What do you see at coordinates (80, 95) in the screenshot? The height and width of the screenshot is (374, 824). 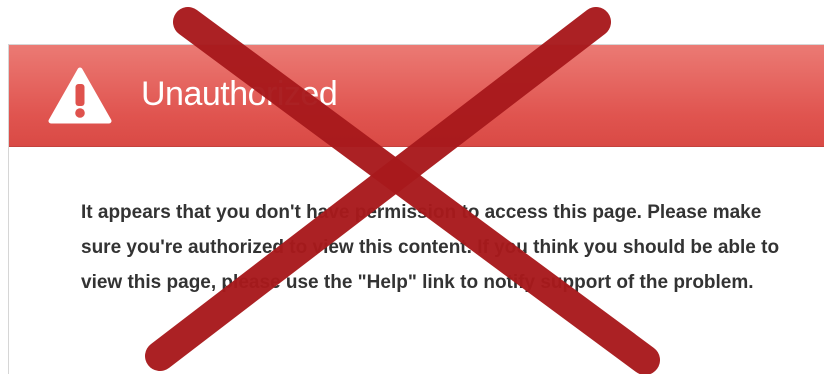 I see `warning-triangle-icon` at bounding box center [80, 95].